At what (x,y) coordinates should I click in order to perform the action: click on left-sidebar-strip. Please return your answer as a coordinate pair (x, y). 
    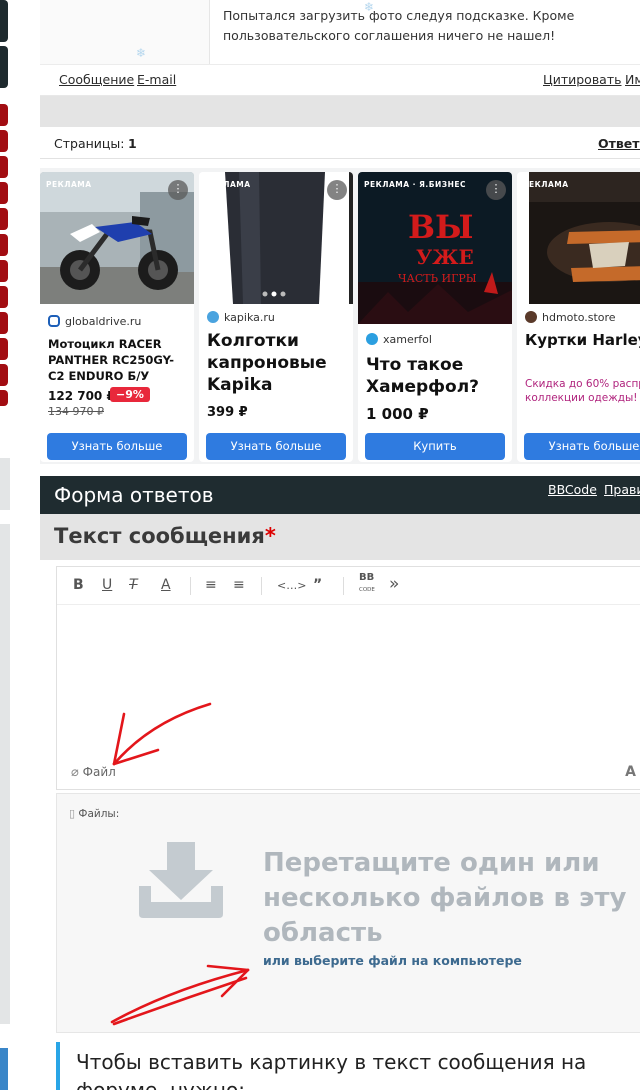
    Looking at the image, I should click on (20, 545).